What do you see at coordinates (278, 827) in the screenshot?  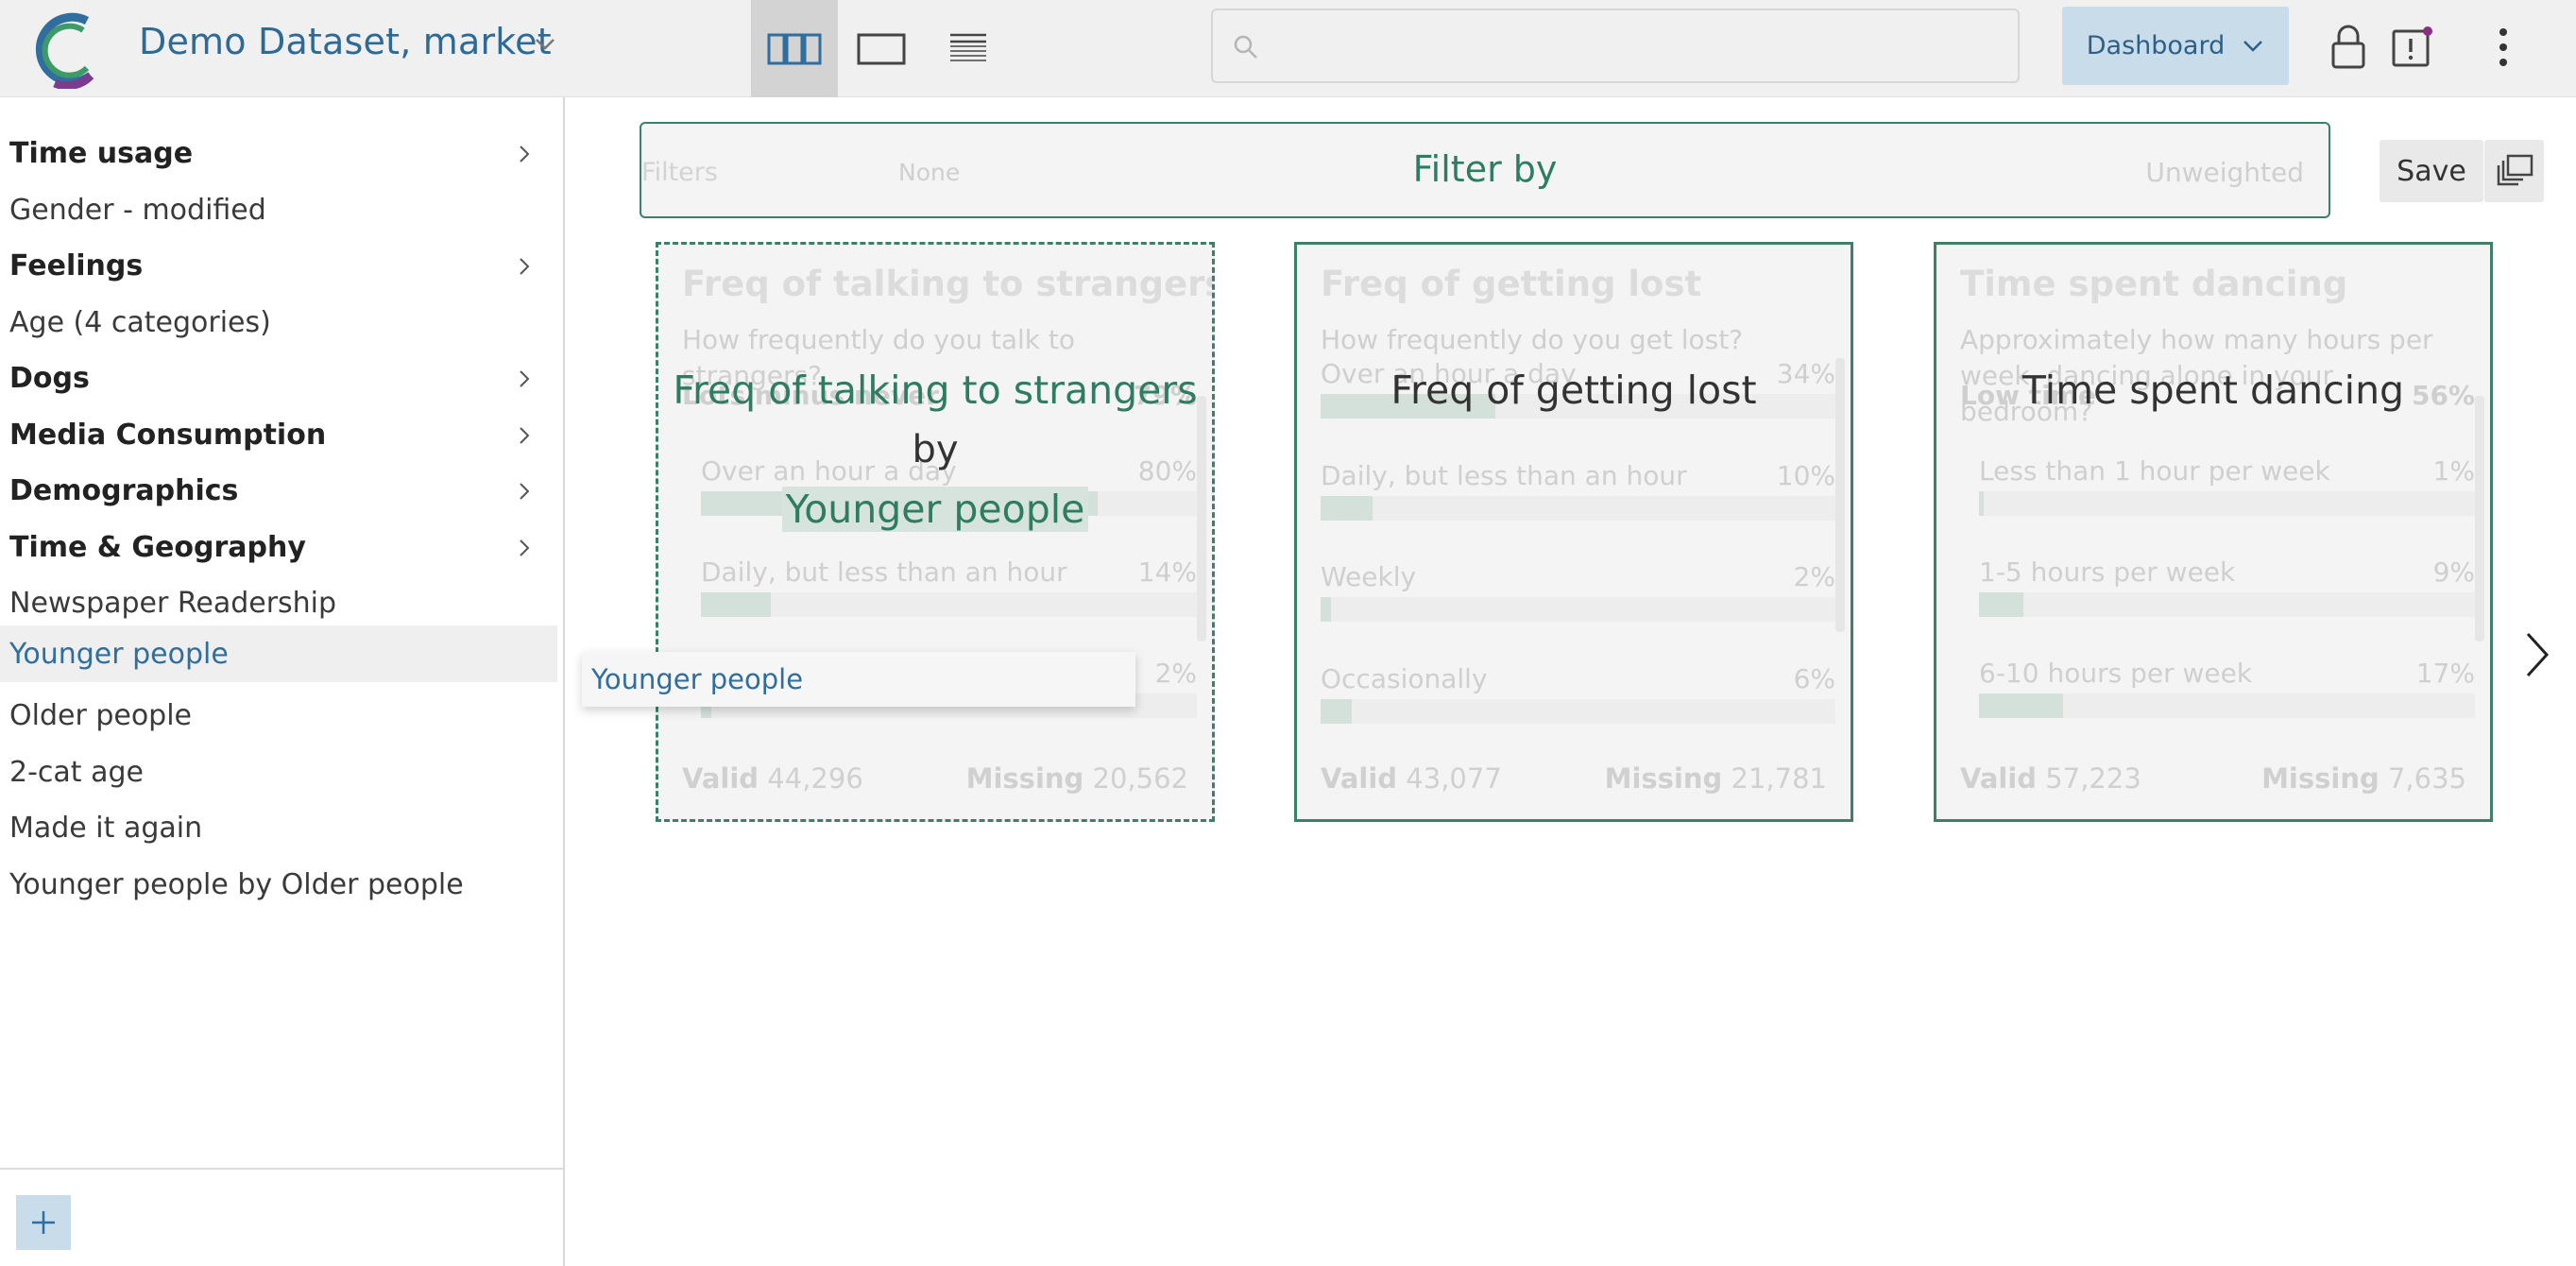 I see `sidebar-item-made-it-again: Made it again` at bounding box center [278, 827].